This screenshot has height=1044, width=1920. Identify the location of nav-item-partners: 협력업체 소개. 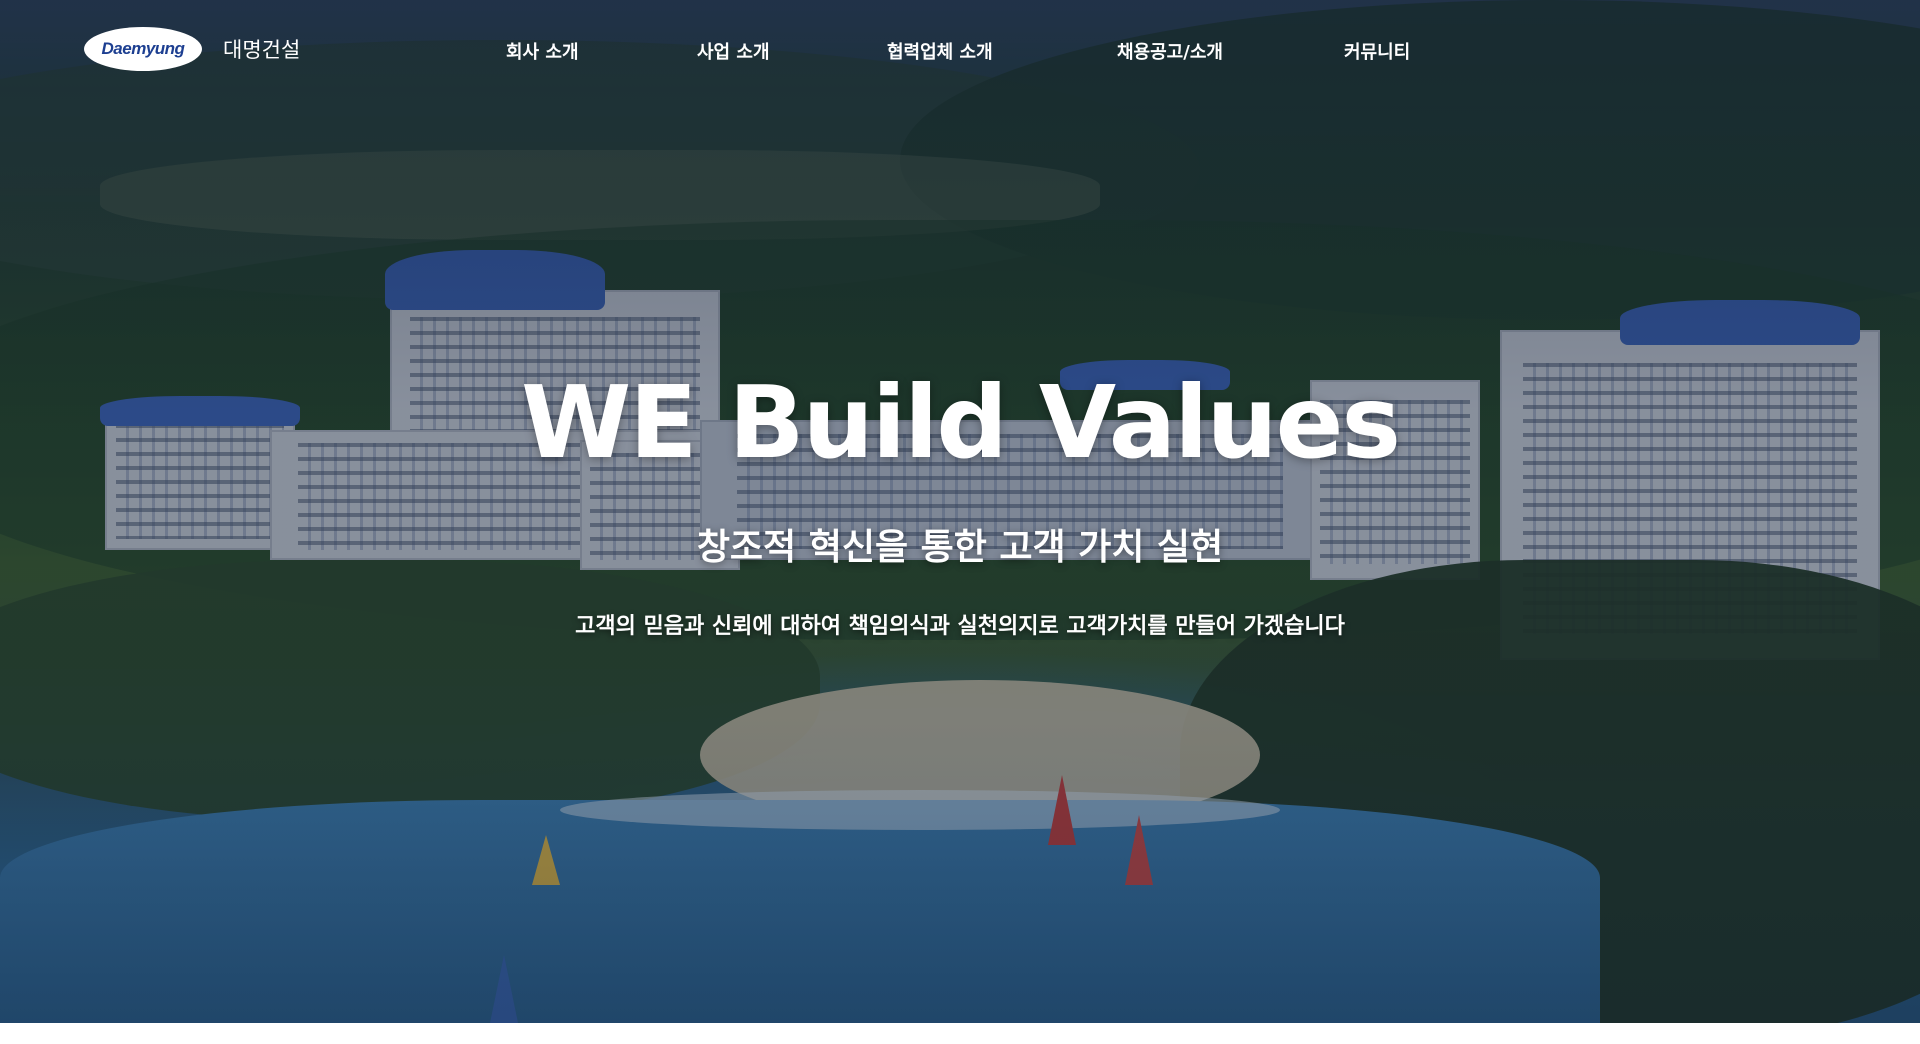
(940, 51).